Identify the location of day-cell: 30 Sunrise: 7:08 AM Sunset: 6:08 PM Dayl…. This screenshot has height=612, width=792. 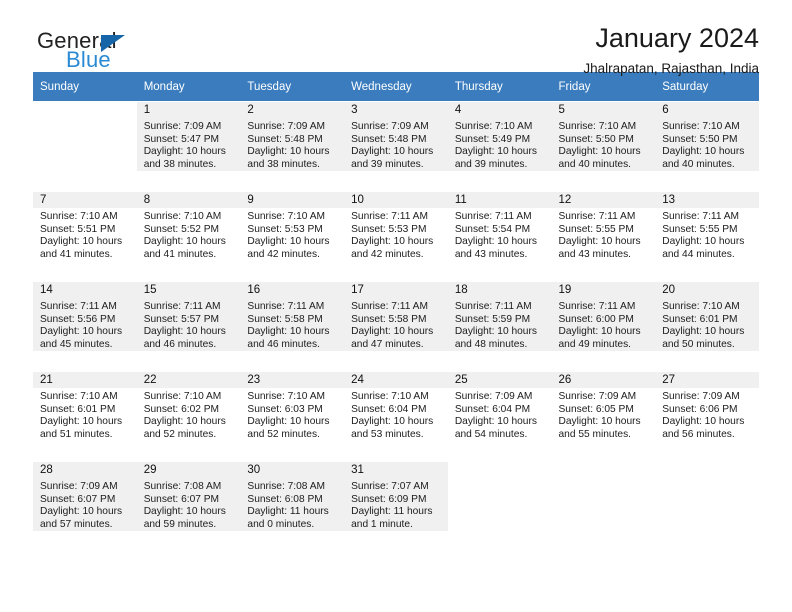
(292, 506).